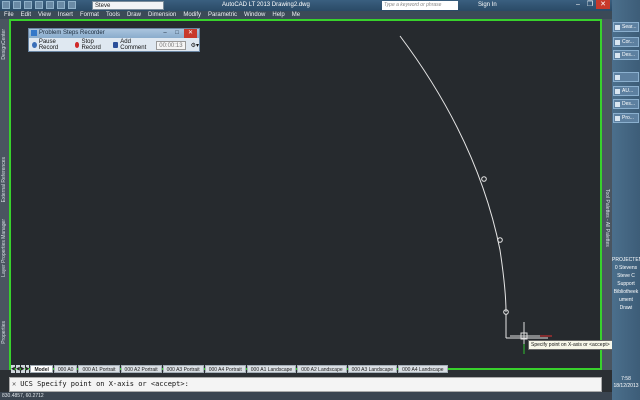 Image resolution: width=640 pixels, height=400 pixels. What do you see at coordinates (165, 33) in the screenshot?
I see `minimize-icon: –` at bounding box center [165, 33].